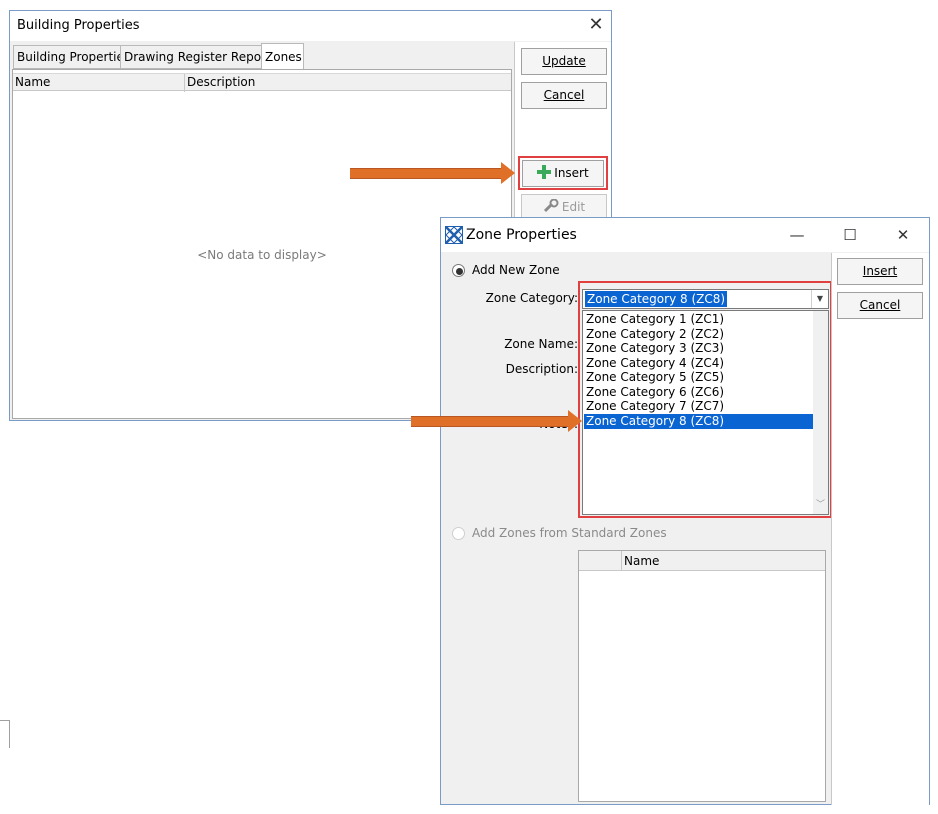  Describe the element at coordinates (698, 377) in the screenshot. I see `list-item: Zone Category 5 (ZC5)` at that location.